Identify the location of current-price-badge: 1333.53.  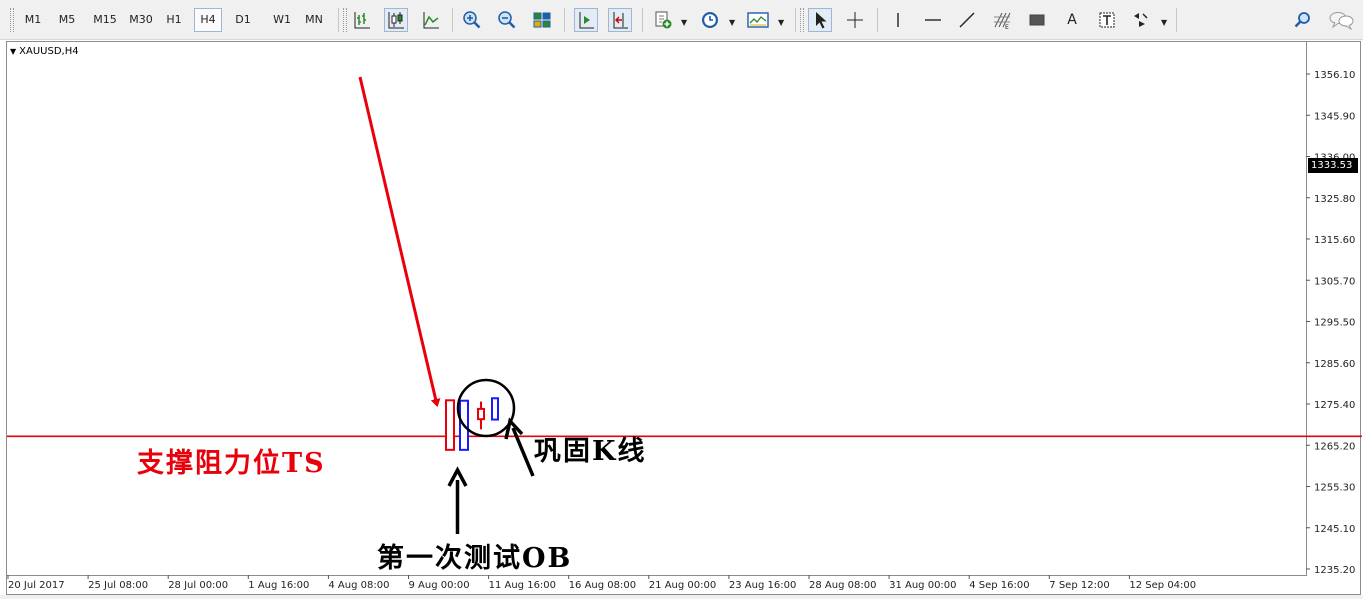
(1333, 165).